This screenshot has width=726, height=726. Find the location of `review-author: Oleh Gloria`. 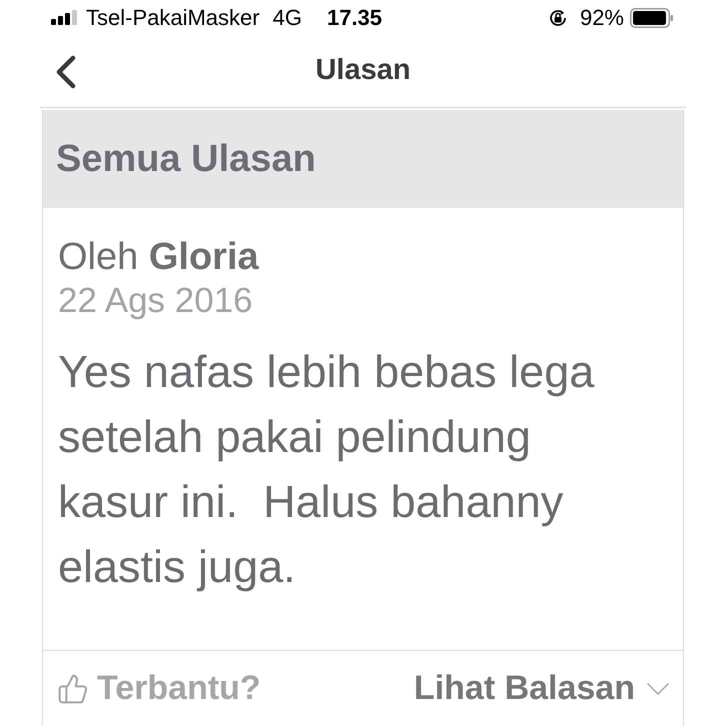

review-author: Oleh Gloria is located at coordinates (158, 257).